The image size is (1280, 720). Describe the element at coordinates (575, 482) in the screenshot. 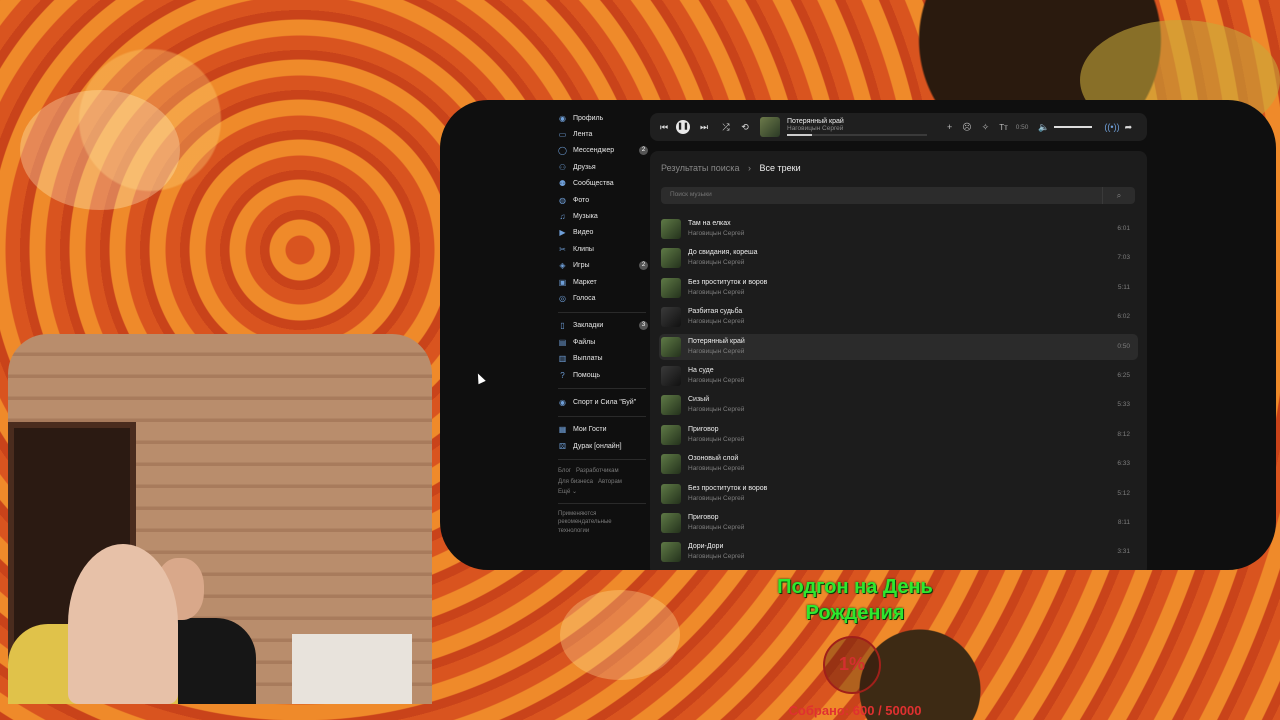

I see `footer-link: Для бизнеса` at that location.